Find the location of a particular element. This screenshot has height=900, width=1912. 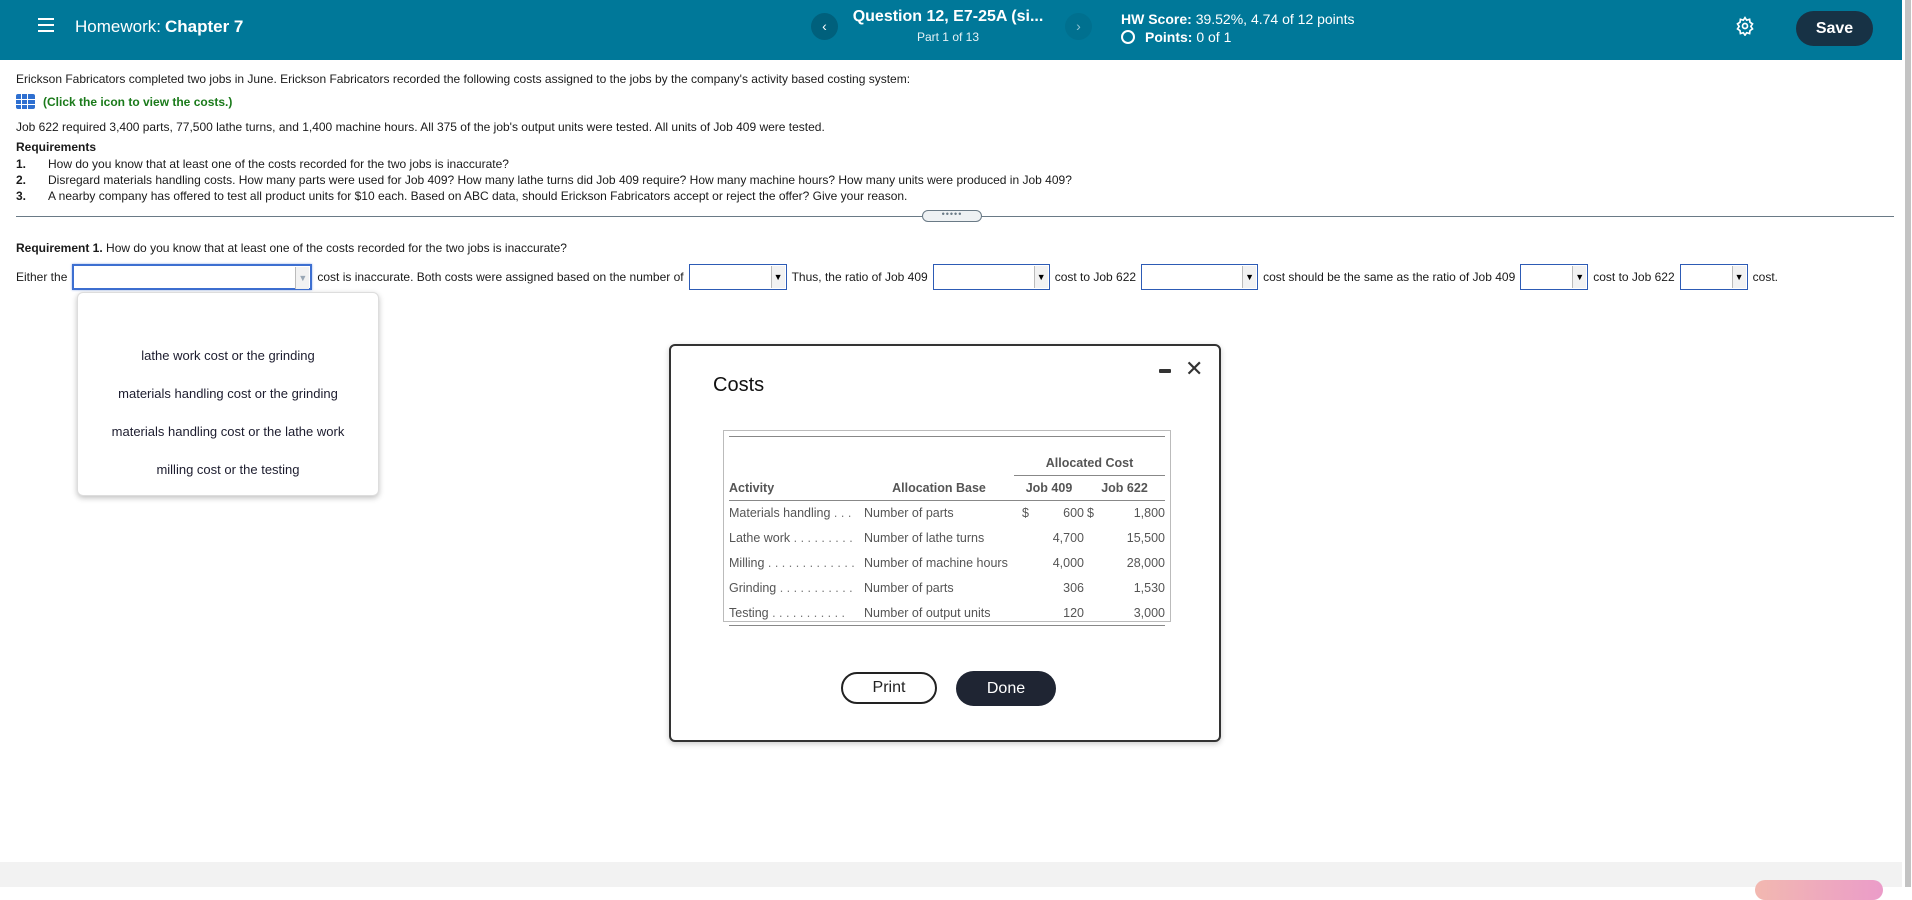

dropdown-option: milling cost or the testing is located at coordinates (228, 469).